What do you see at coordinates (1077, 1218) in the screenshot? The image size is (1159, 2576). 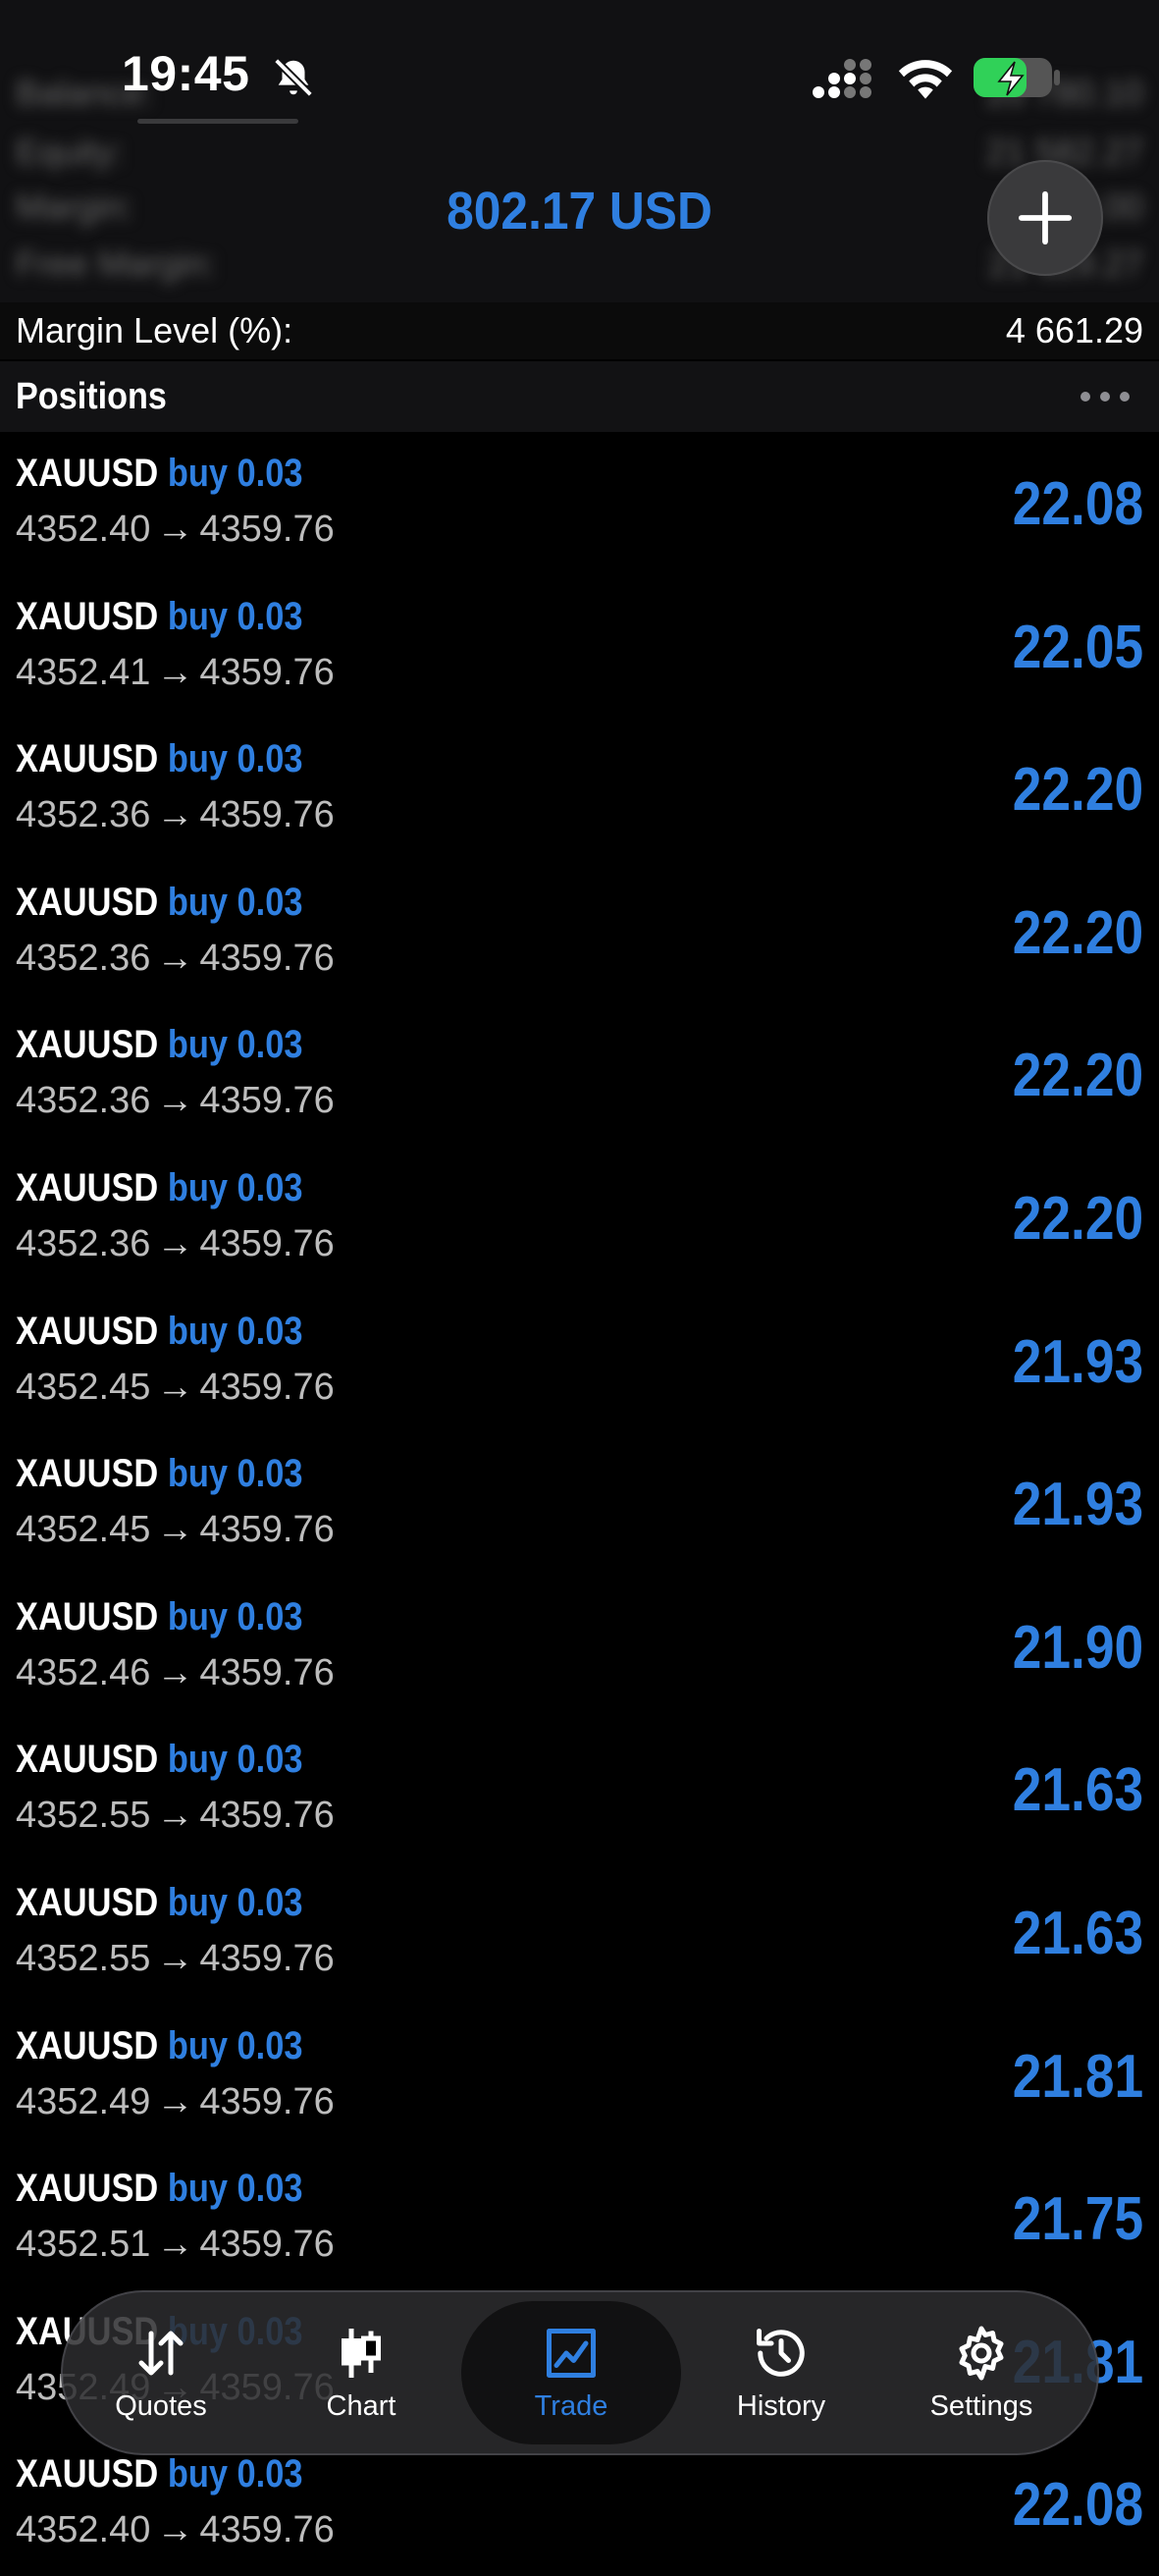 I see `position-profit: 22.20` at bounding box center [1077, 1218].